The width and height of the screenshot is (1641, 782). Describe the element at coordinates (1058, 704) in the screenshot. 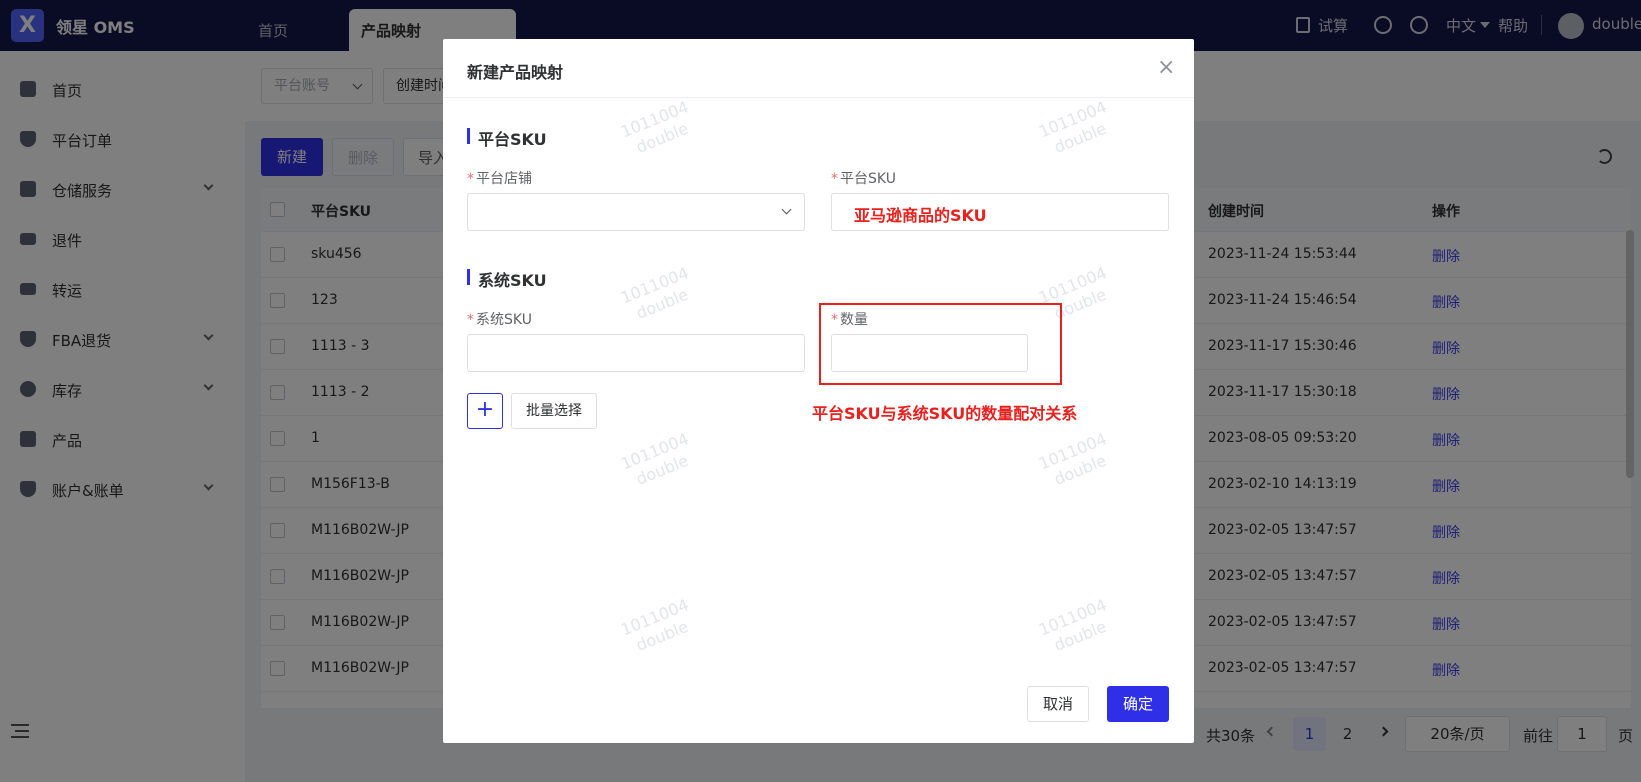

I see `cancel-button: 取消` at that location.